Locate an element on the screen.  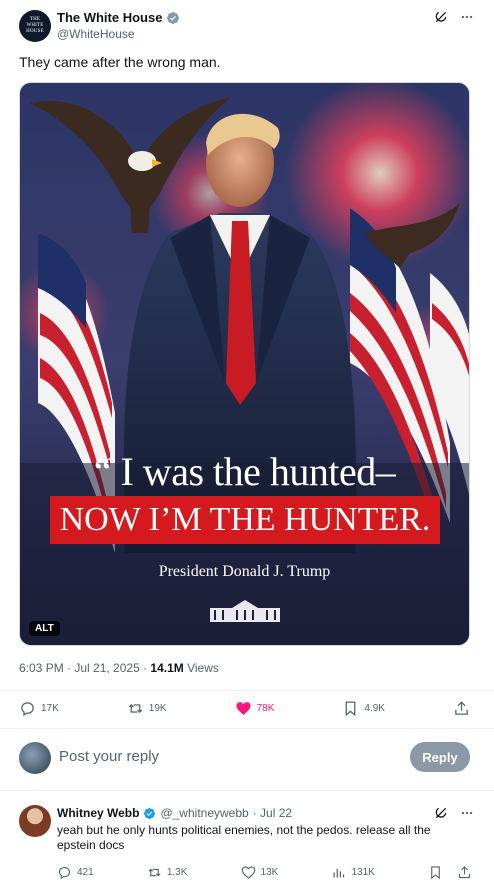
views-count: 14.1M is located at coordinates (167, 668).